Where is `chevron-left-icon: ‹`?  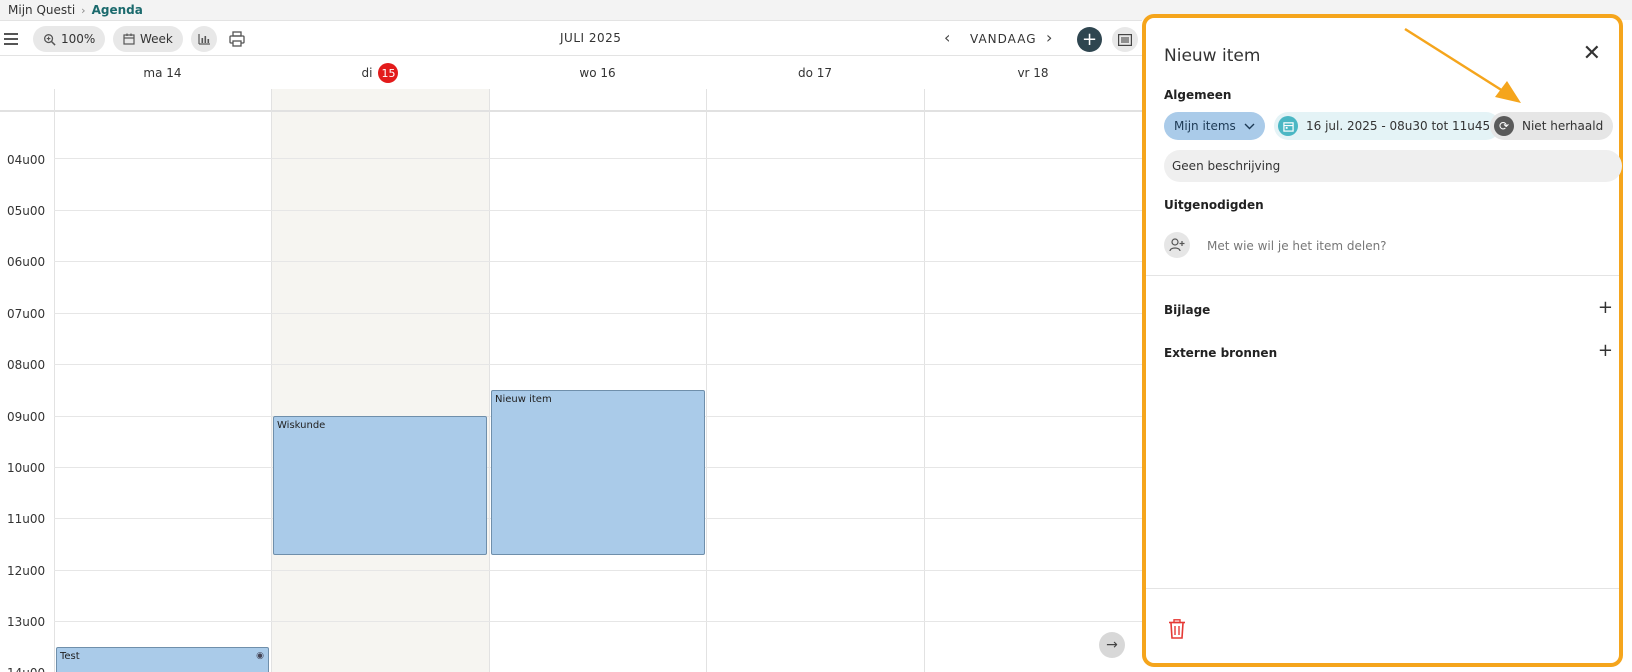 chevron-left-icon: ‹ is located at coordinates (947, 37).